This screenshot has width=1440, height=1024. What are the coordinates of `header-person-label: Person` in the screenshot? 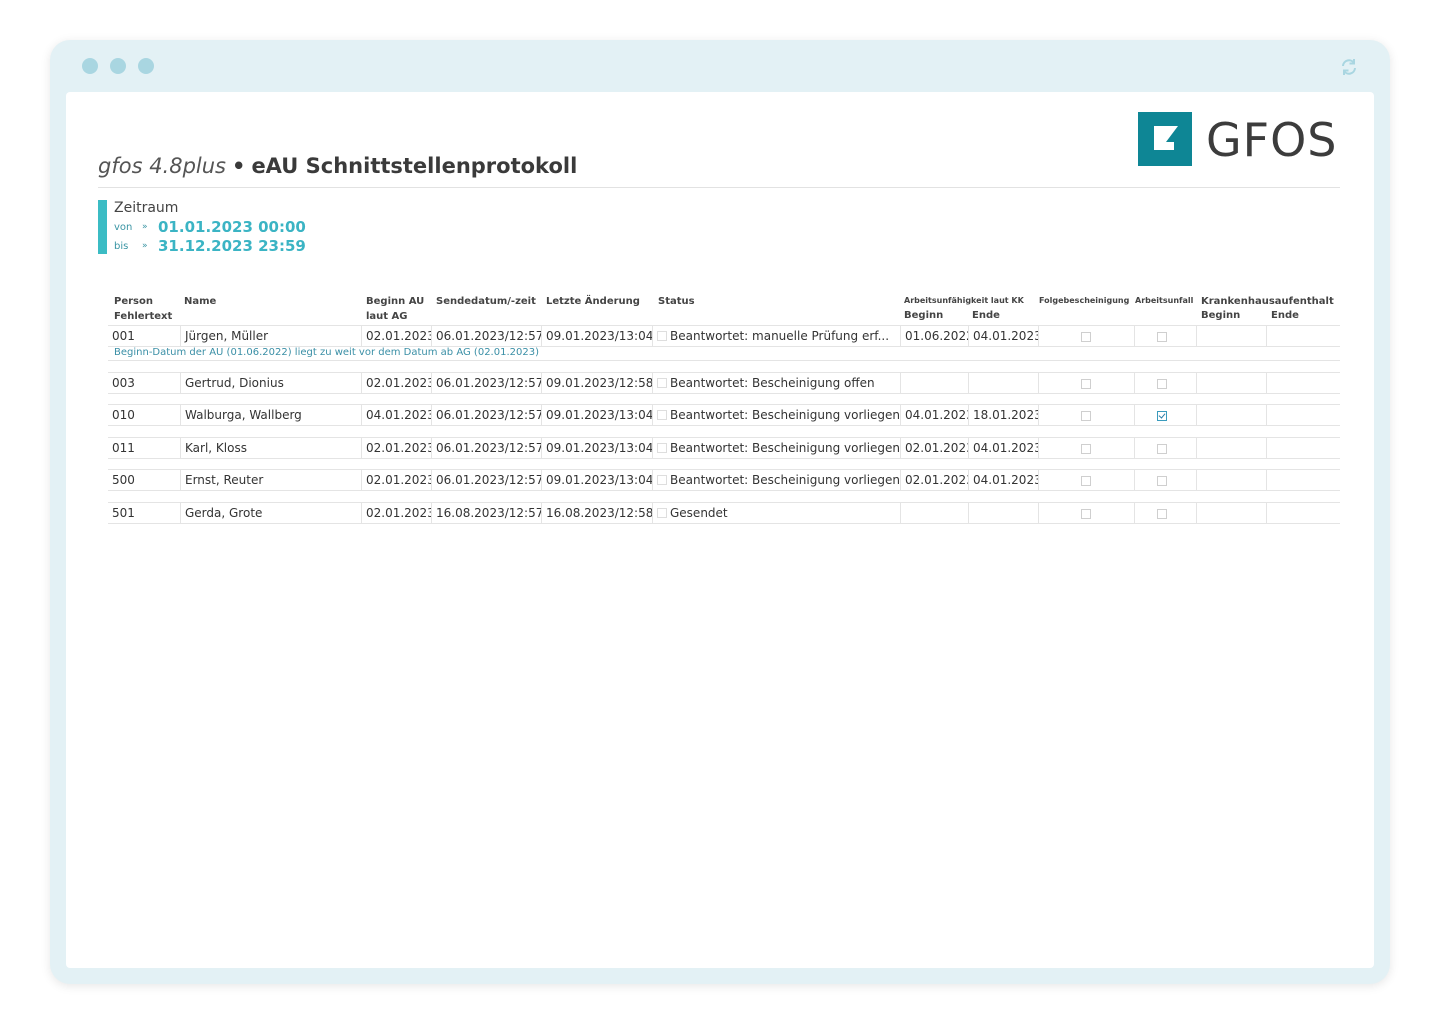 It's located at (133, 301).